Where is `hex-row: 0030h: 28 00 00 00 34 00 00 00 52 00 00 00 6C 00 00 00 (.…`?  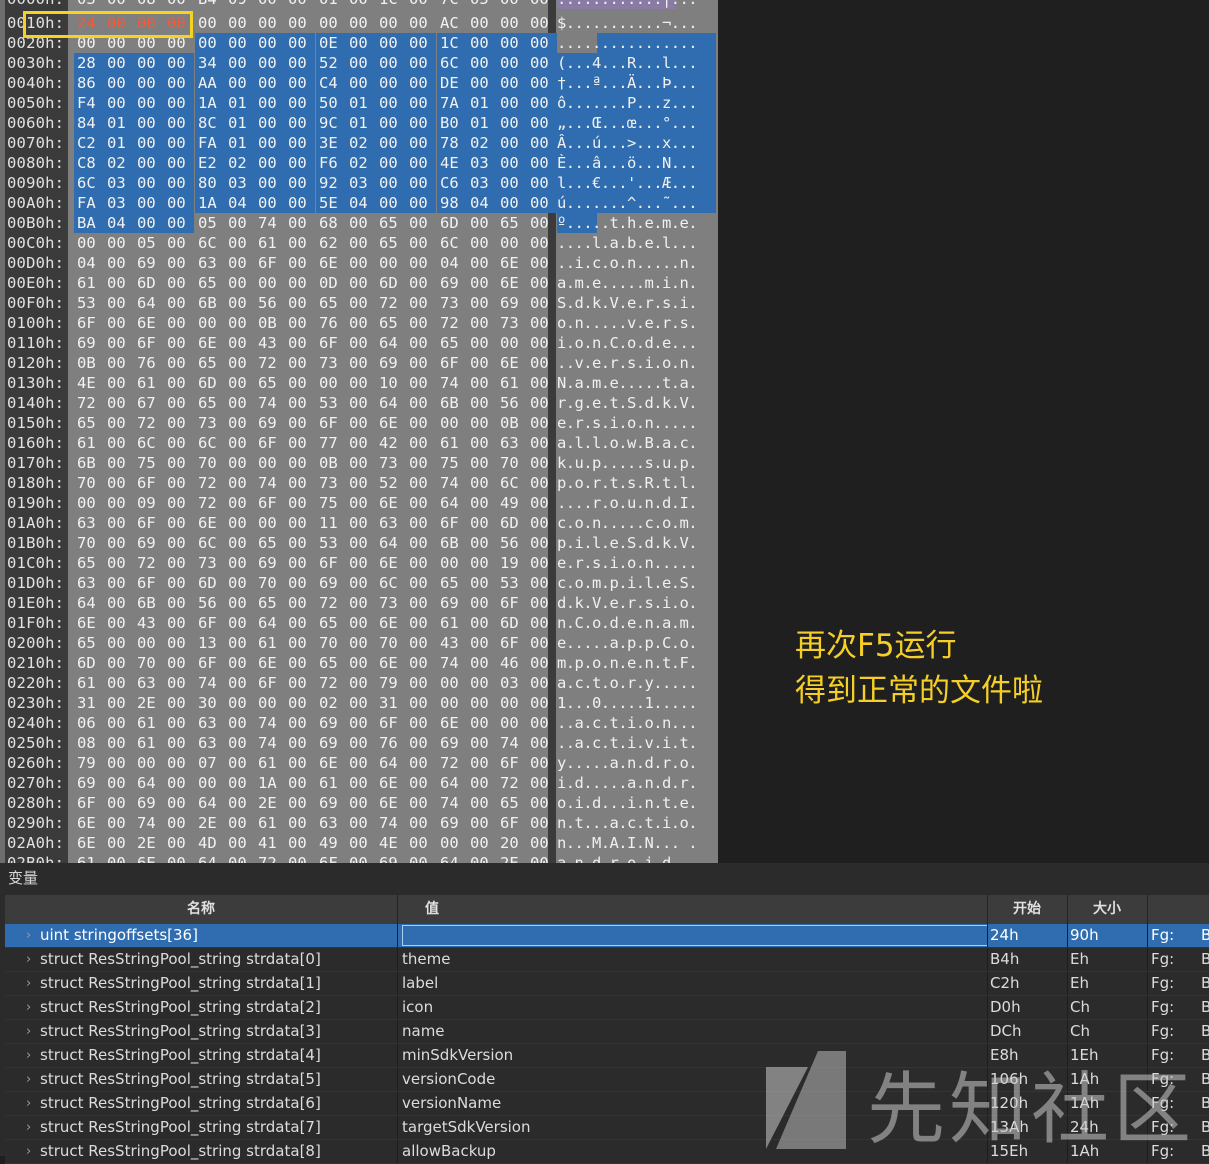
hex-row: 0030h: 28 00 00 00 34 00 00 00 52 00 00 00 6C 00 00 00 (.… is located at coordinates (359, 63).